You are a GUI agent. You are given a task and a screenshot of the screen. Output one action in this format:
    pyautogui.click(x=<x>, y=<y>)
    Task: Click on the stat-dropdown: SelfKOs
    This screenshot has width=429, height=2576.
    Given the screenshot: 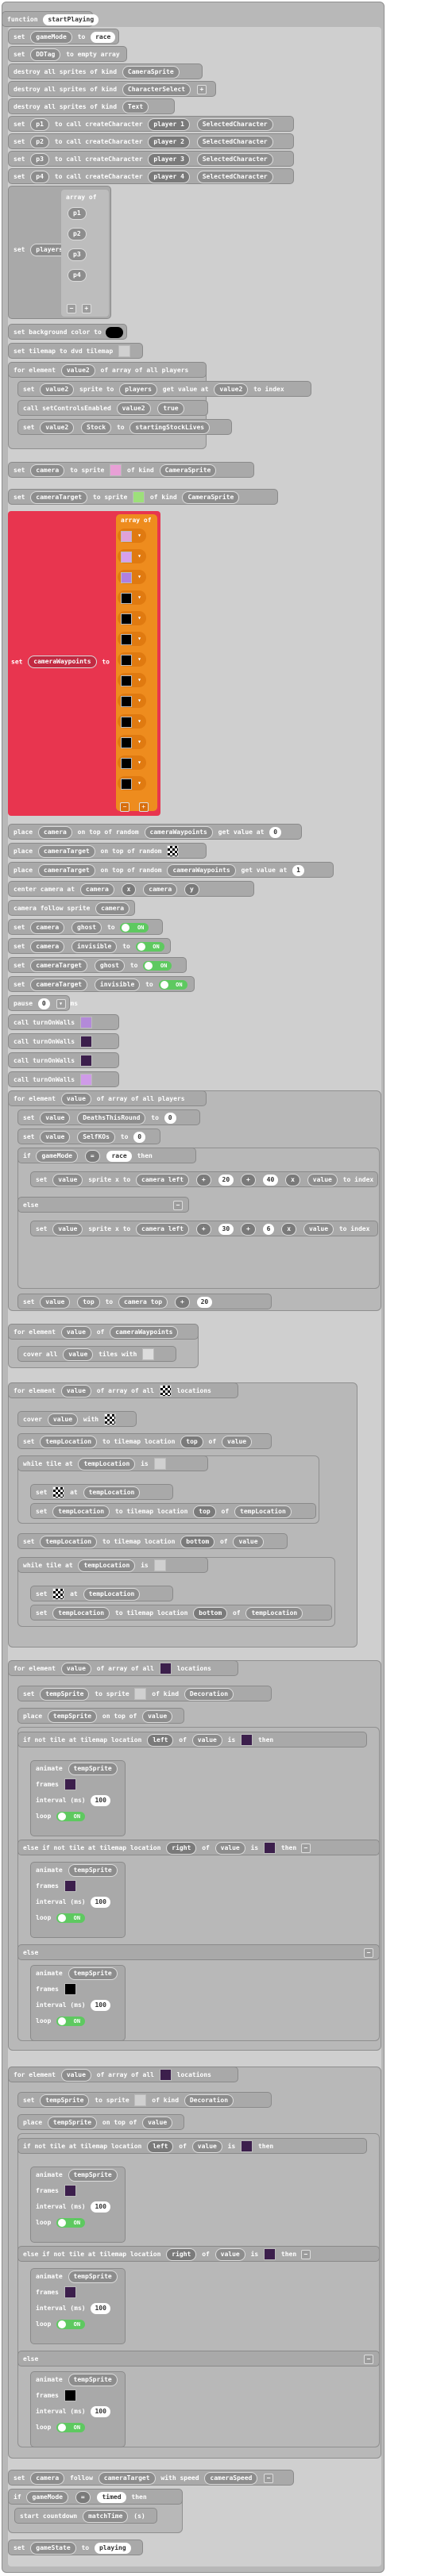 What is the action you would take?
    pyautogui.click(x=96, y=1137)
    